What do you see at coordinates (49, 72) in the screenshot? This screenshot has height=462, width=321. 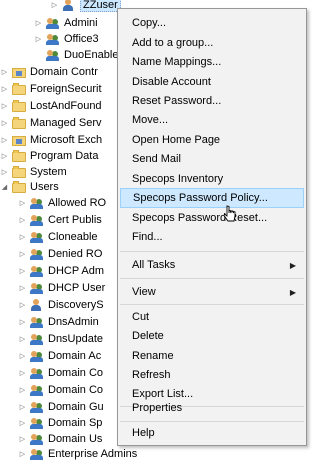 I see `tree-node-ou: ▷ Domain Contr` at bounding box center [49, 72].